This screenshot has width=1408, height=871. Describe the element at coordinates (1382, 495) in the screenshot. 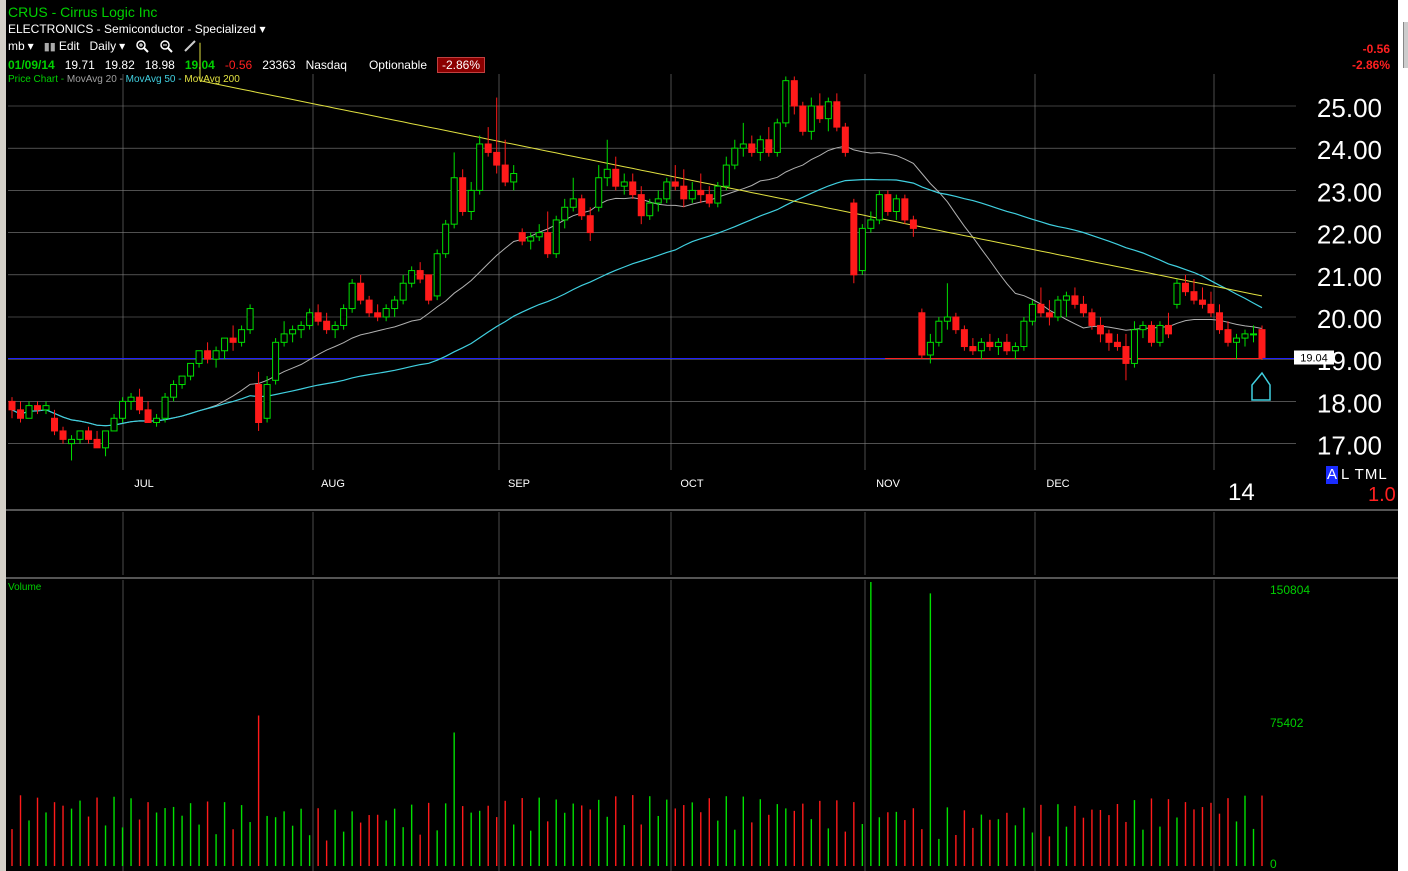

I see `version-label: 1.0` at that location.